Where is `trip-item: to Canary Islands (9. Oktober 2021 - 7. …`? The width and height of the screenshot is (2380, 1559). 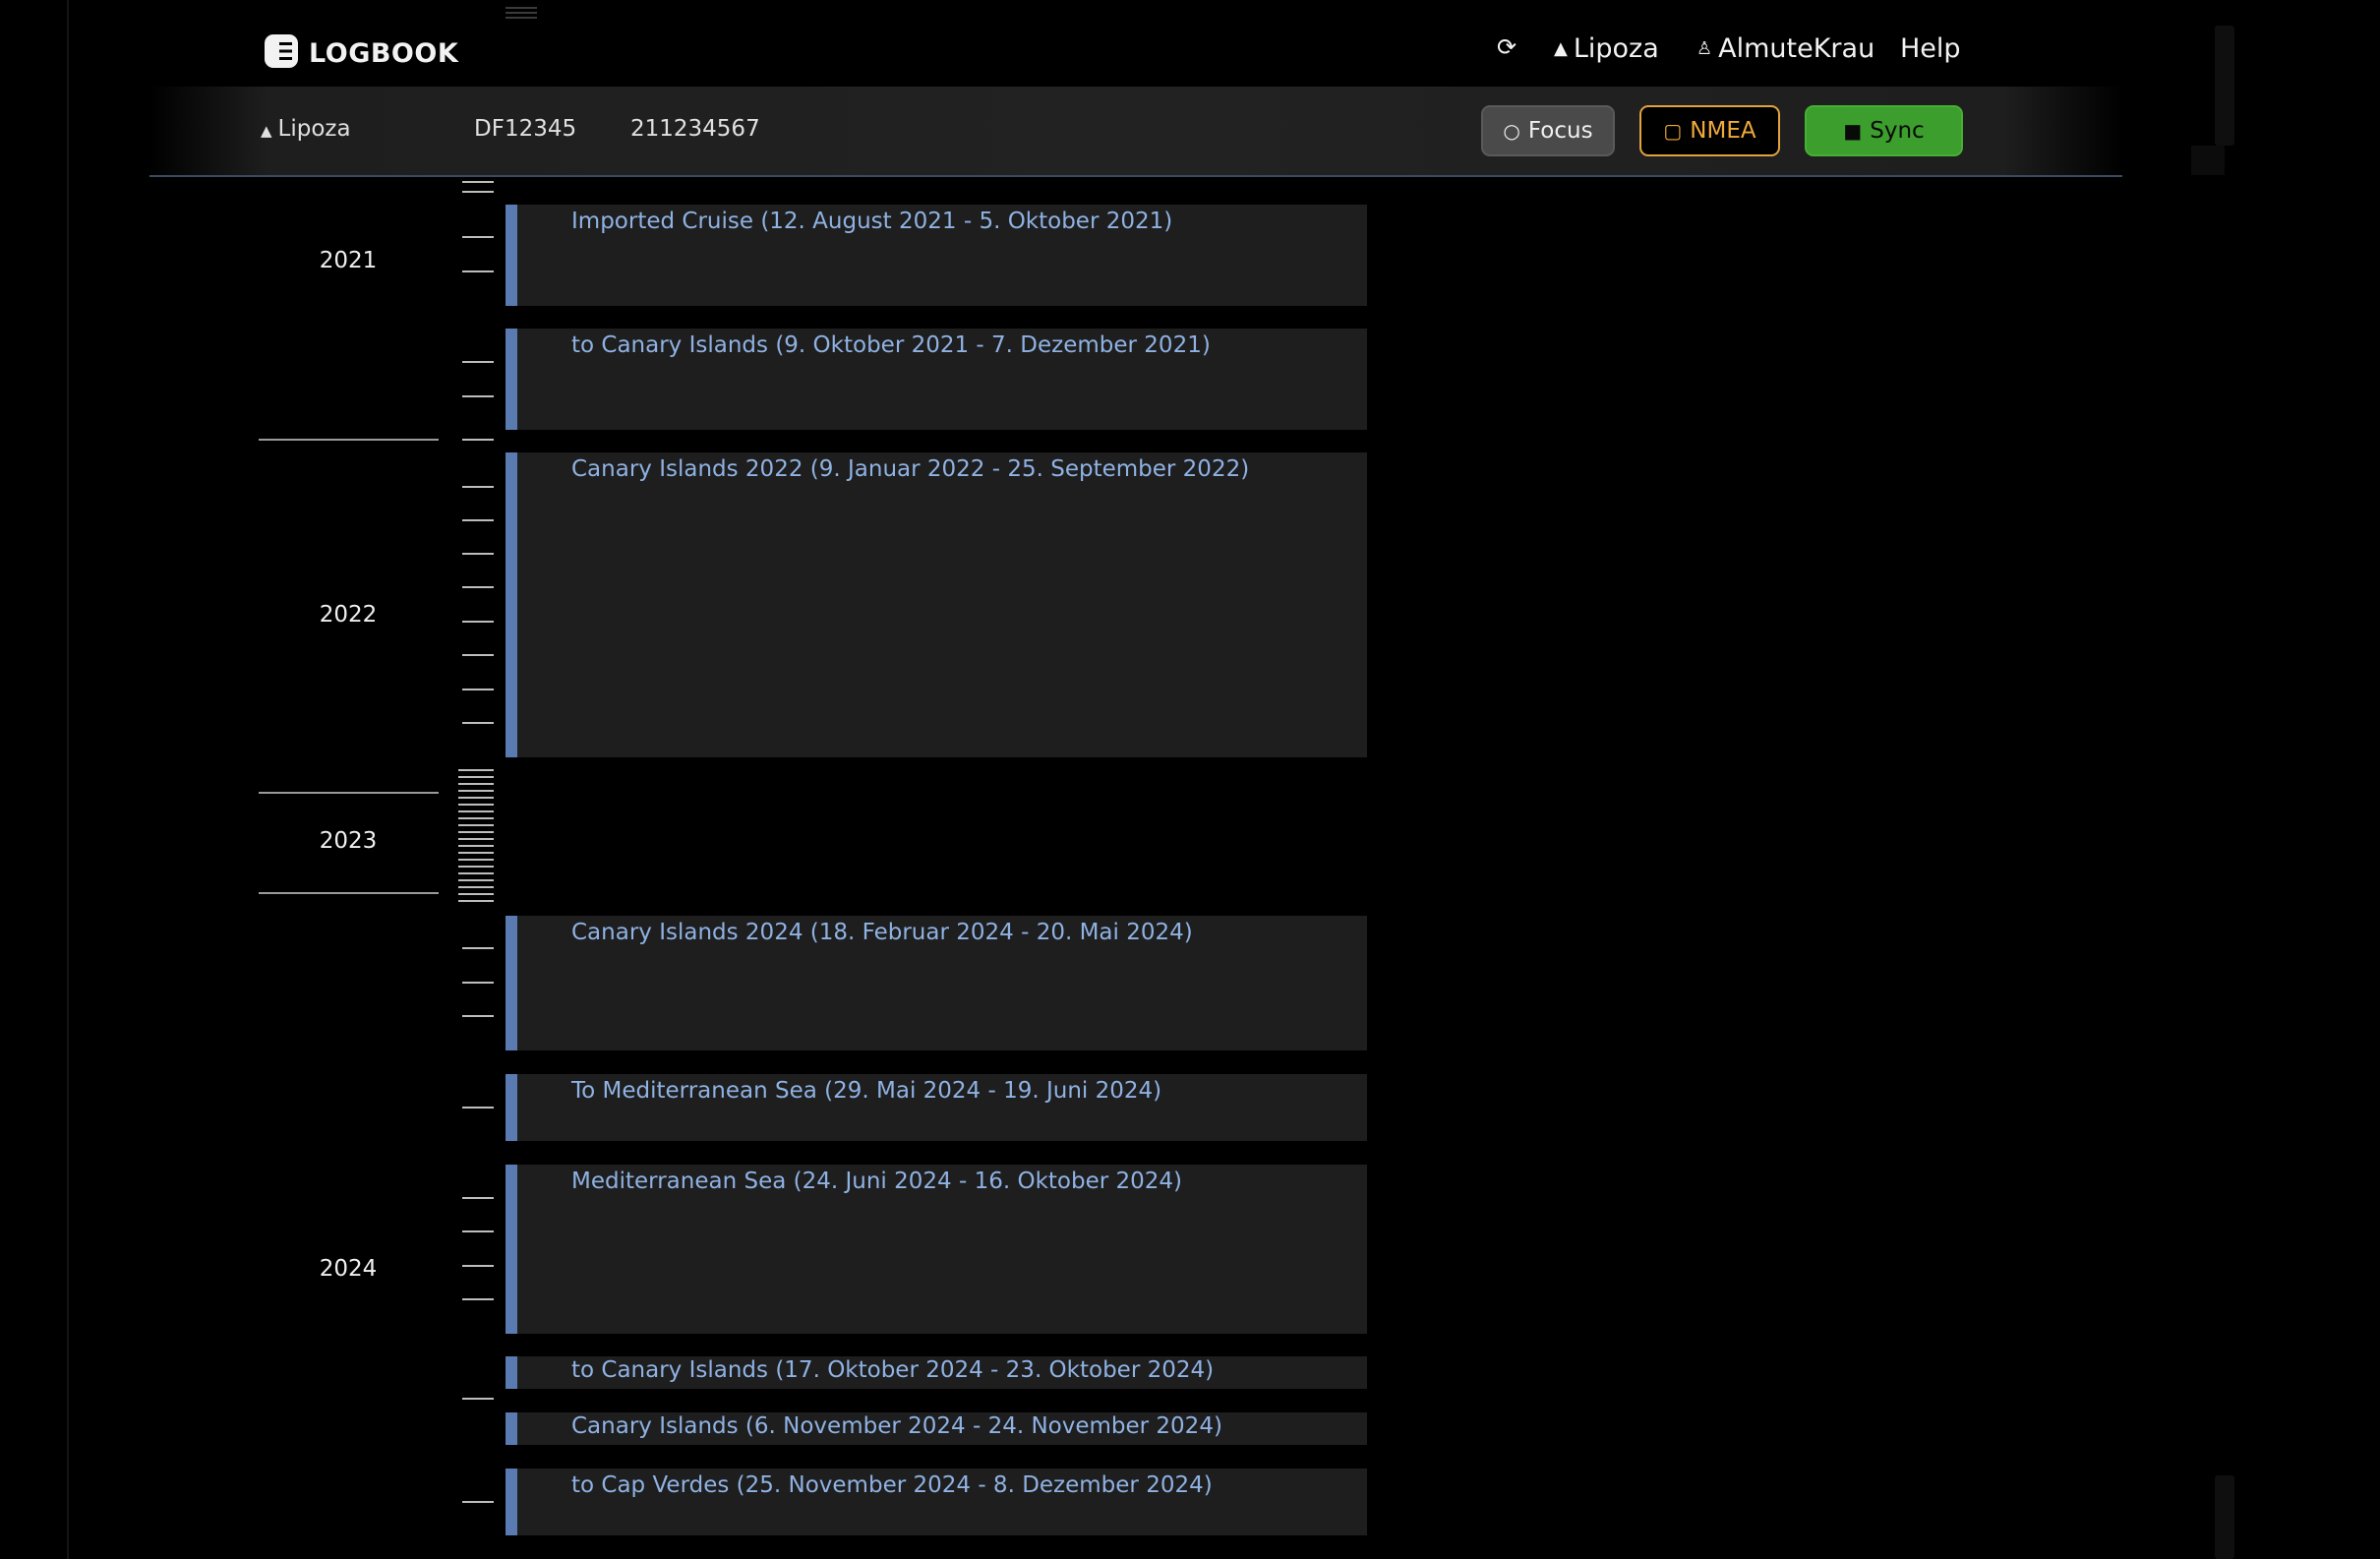
trip-item: to Canary Islands (9. Oktober 2021 - 7. … is located at coordinates (936, 379).